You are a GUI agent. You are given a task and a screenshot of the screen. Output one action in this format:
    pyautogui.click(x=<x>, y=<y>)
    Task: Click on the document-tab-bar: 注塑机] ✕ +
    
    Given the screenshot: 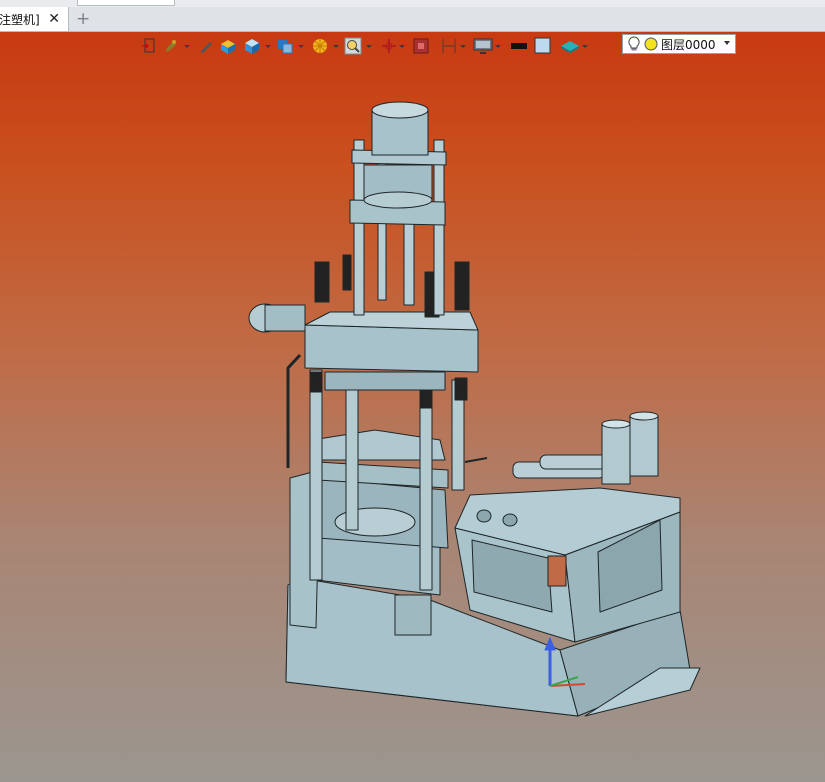 What is the action you would take?
    pyautogui.click(x=412, y=19)
    